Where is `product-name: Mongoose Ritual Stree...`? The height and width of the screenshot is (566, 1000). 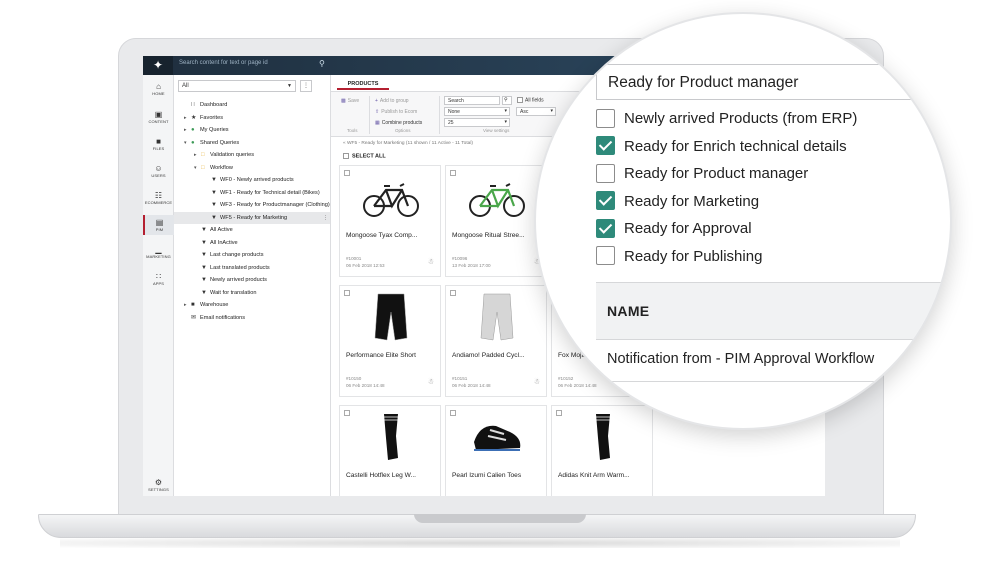 product-name: Mongoose Ritual Stree... is located at coordinates (498, 235).